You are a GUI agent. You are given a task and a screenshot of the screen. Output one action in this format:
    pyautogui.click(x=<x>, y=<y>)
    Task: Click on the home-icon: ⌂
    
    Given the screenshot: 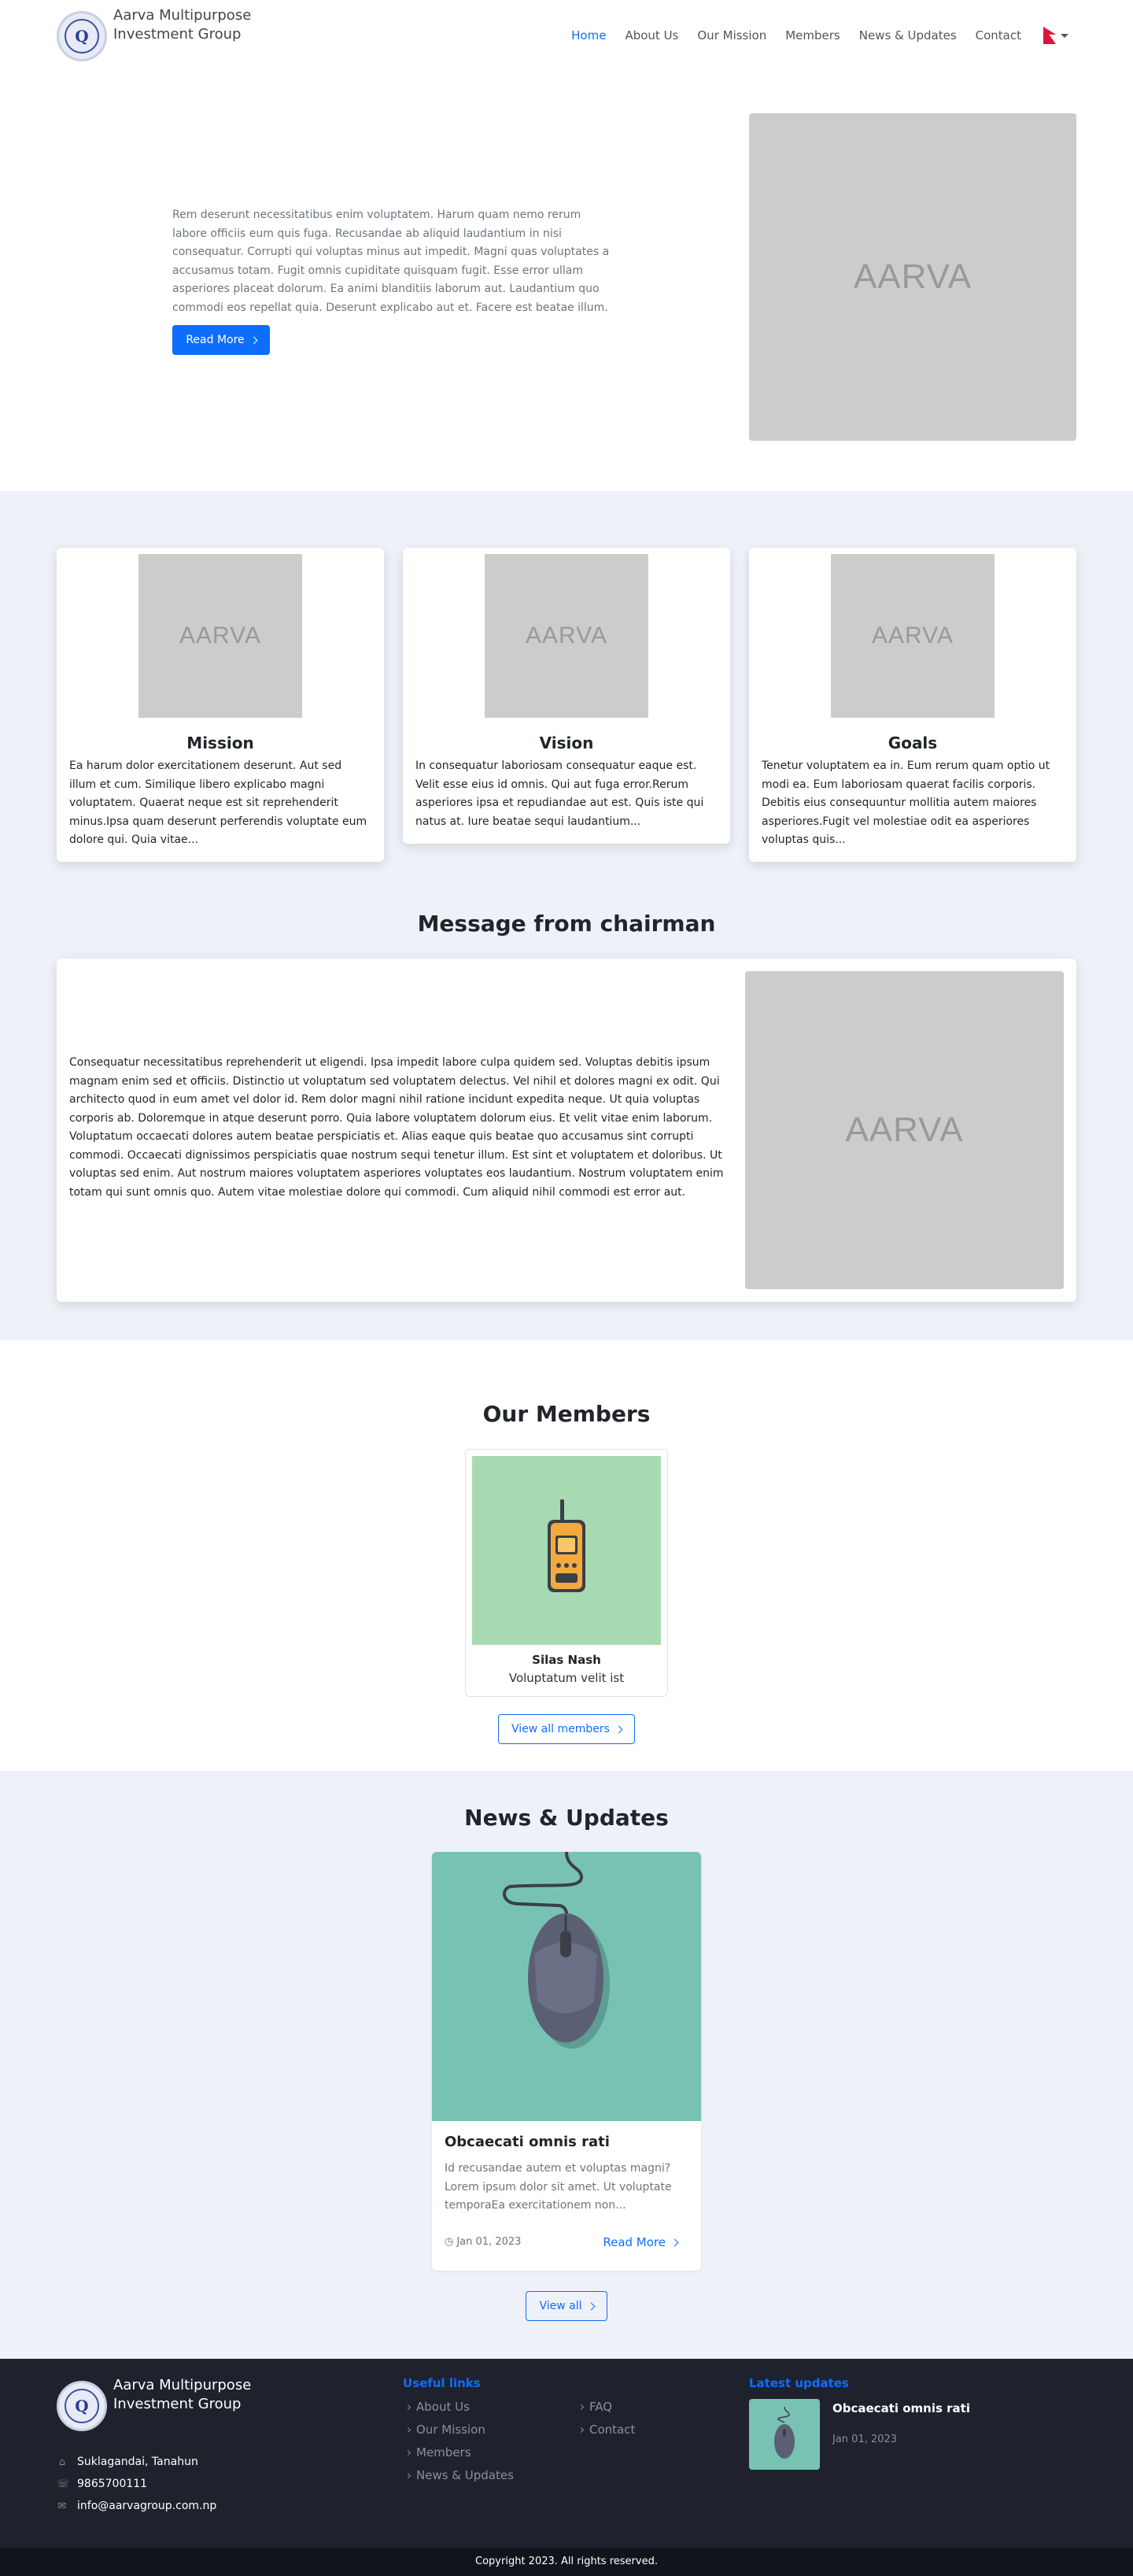 What is the action you would take?
    pyautogui.click(x=62, y=2462)
    